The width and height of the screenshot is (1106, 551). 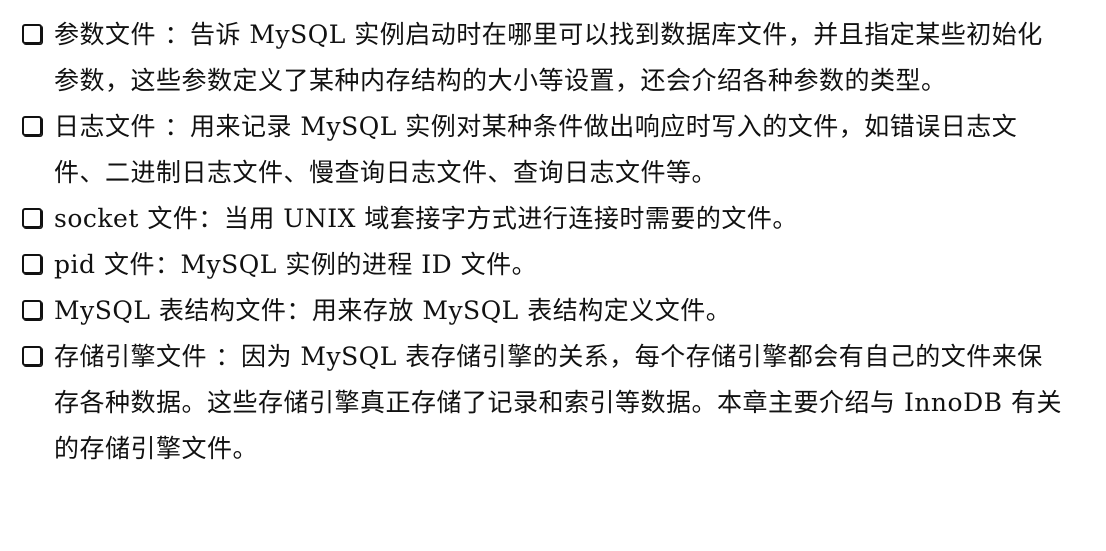 What do you see at coordinates (426, 218) in the screenshot?
I see `list-item-text: socket 文件：当用 UNIX 域套接字方式进行连接时需要的文件。` at bounding box center [426, 218].